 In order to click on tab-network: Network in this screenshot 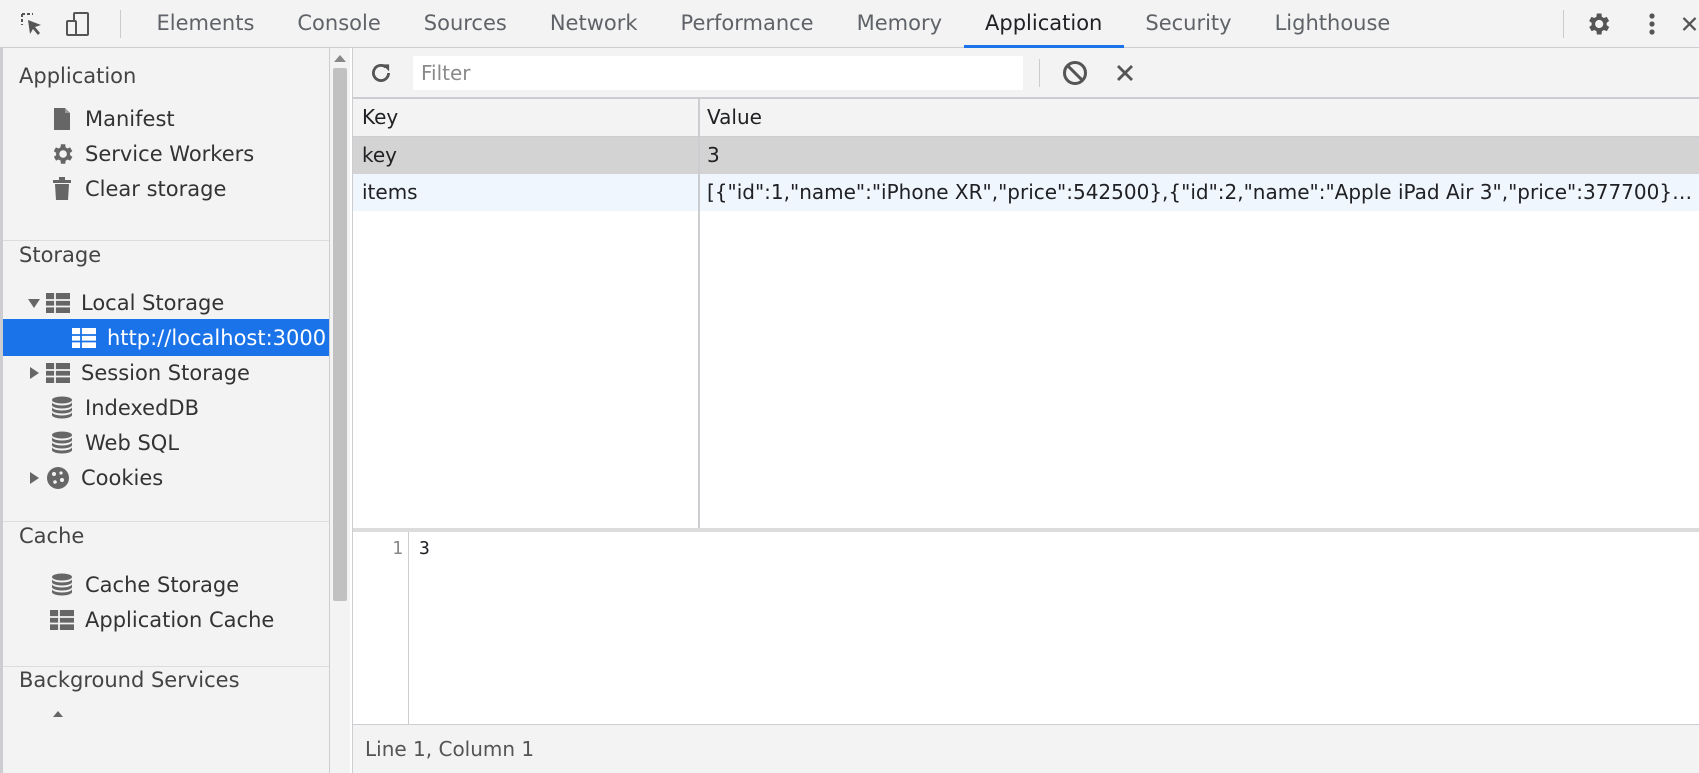, I will do `click(593, 24)`.